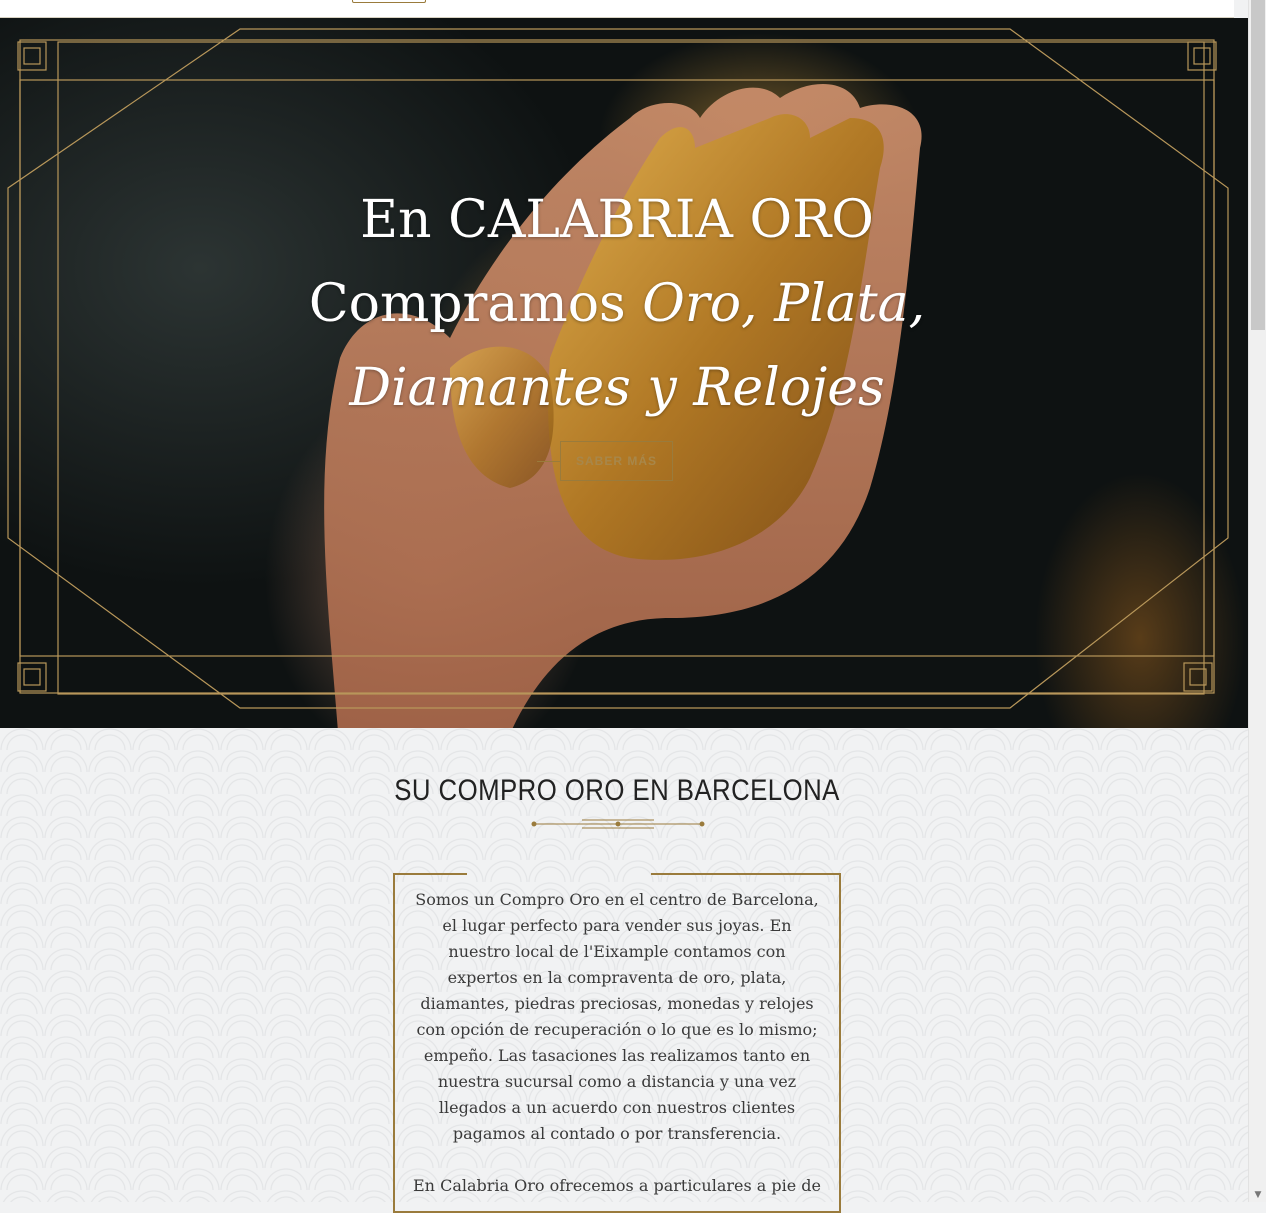 Image resolution: width=1266 pixels, height=1213 pixels. Describe the element at coordinates (617, 220) in the screenshot. I see `hero-line-1: En CALABRIA ORO` at that location.